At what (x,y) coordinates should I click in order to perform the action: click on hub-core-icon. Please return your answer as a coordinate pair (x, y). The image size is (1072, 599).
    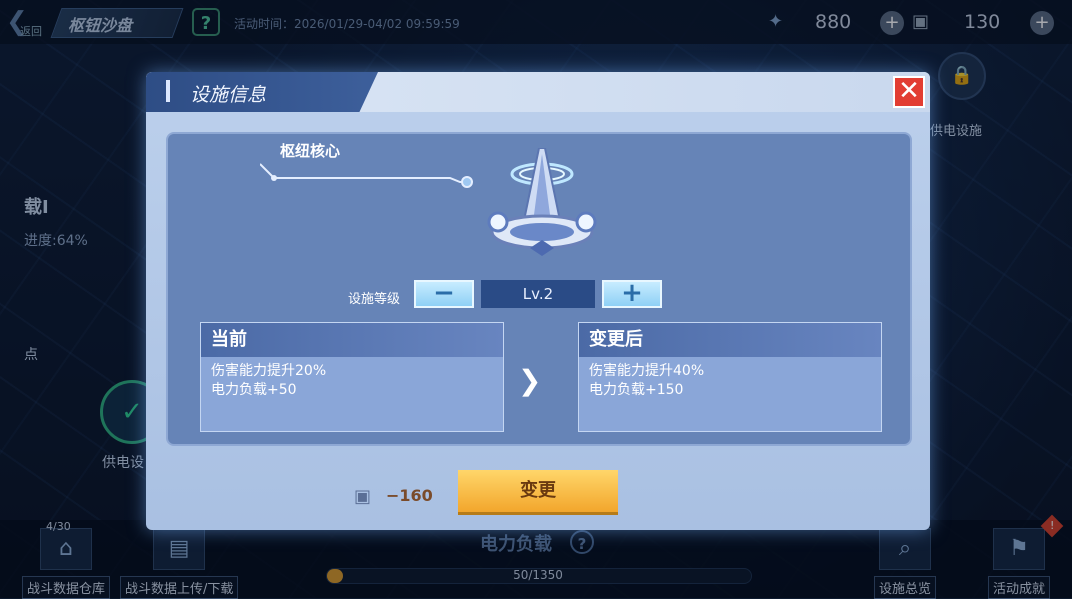
    Looking at the image, I should click on (542, 202).